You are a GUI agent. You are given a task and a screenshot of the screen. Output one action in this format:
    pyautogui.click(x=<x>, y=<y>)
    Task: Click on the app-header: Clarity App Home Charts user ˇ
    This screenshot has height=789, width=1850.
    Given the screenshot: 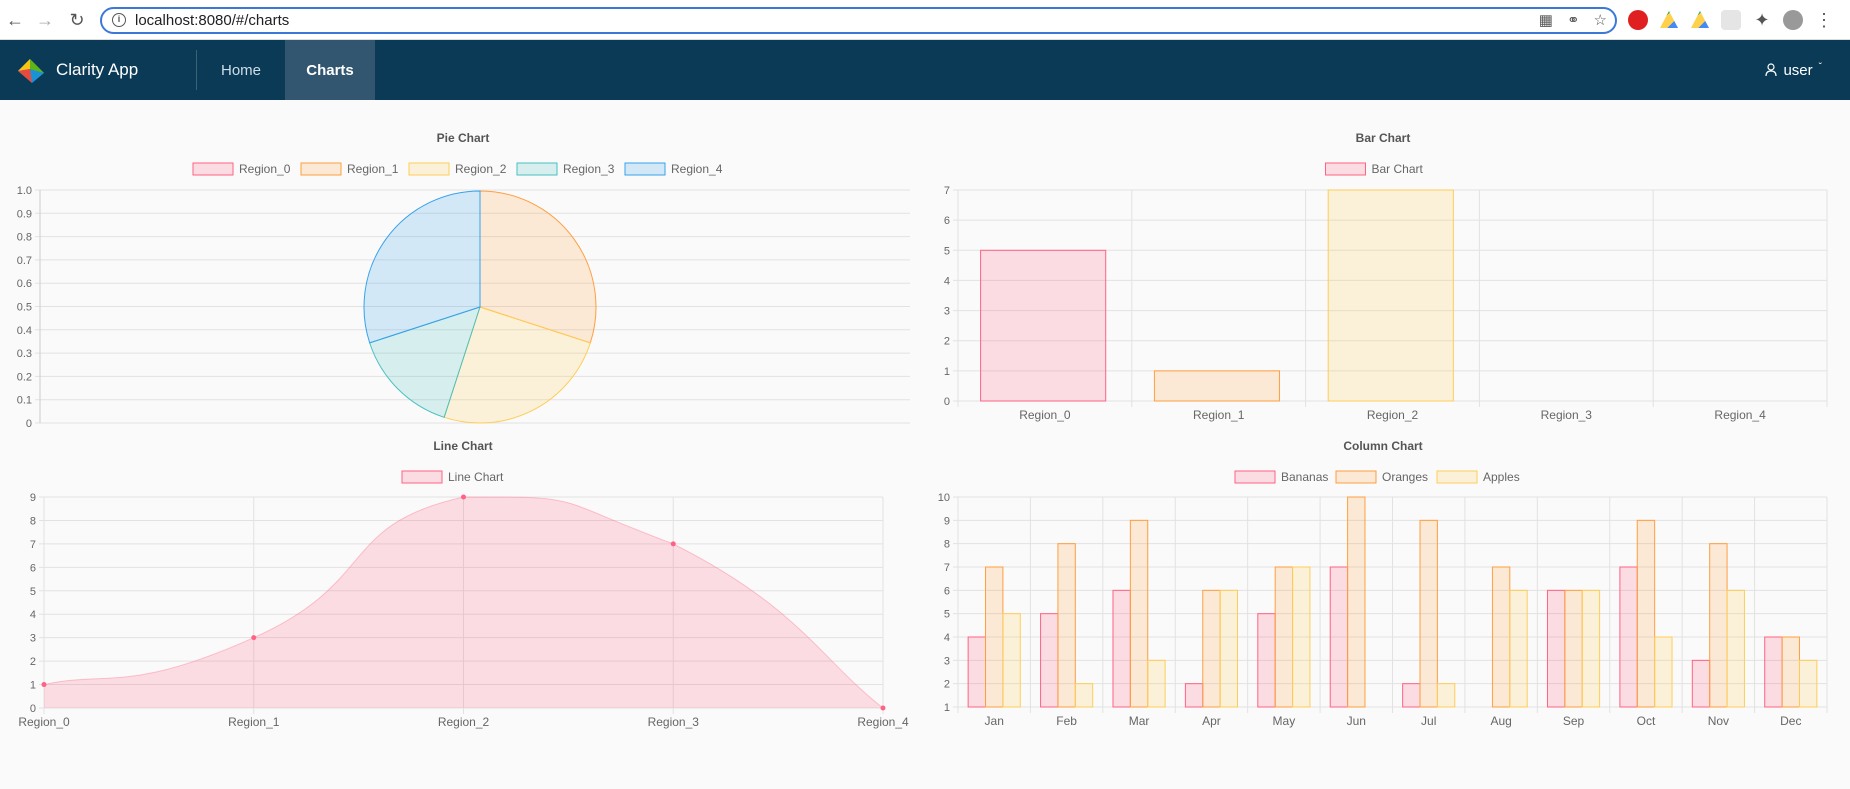 What is the action you would take?
    pyautogui.click(x=925, y=70)
    